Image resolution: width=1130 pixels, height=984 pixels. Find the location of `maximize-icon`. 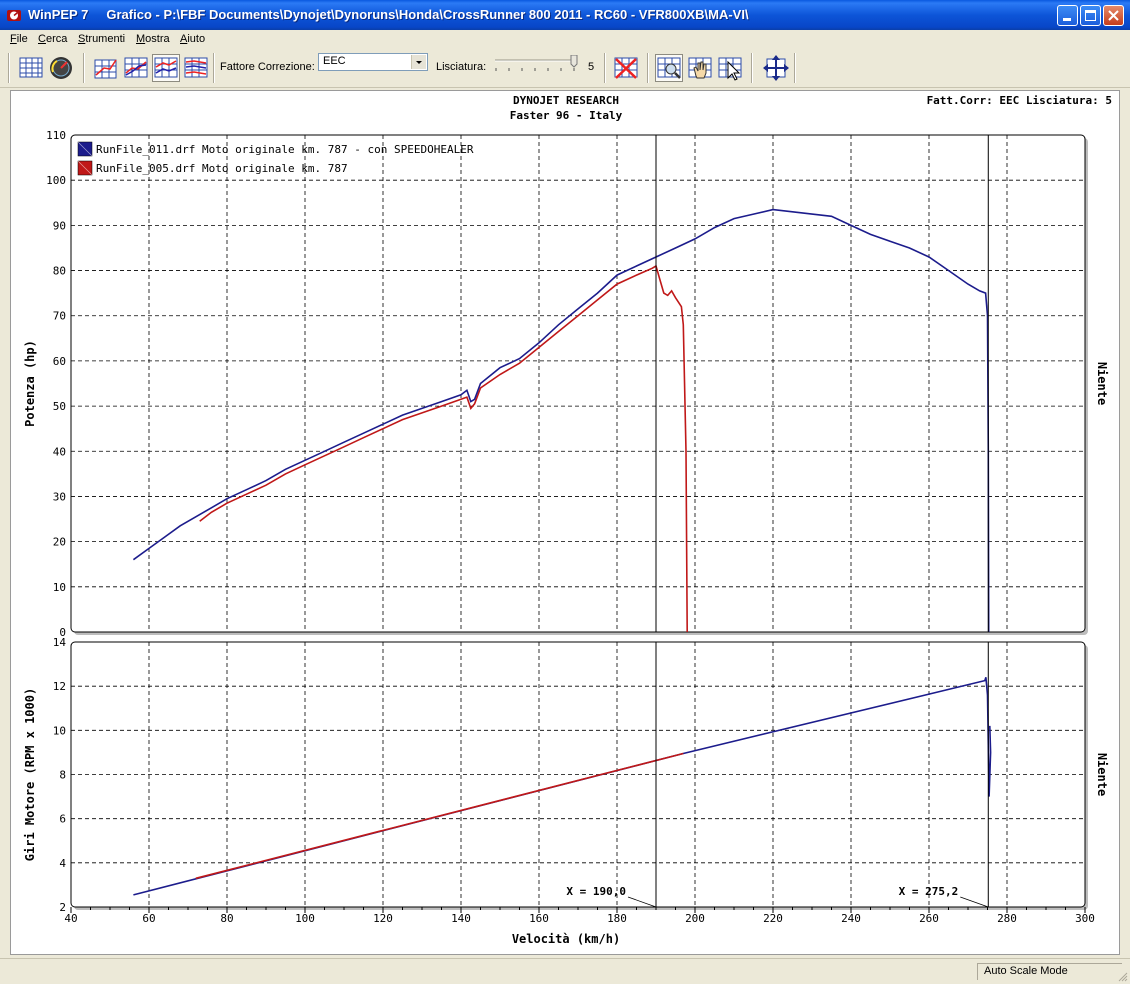

maximize-icon is located at coordinates (1090, 15).